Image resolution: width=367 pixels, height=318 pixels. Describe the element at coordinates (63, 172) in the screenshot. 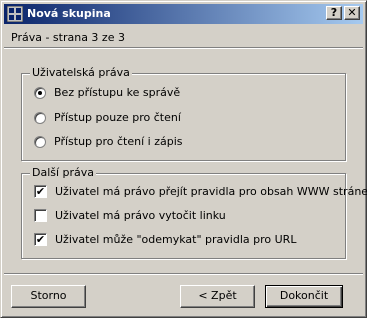

I see `other-rights-title: Další práva` at that location.